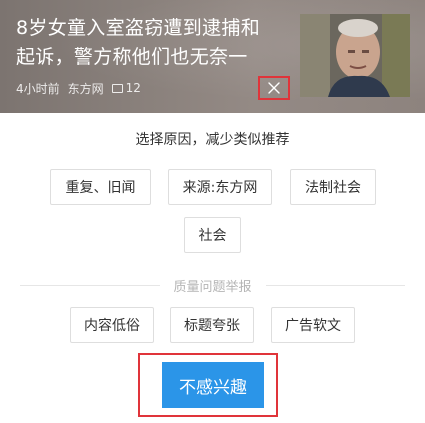 This screenshot has width=425, height=423. I want to click on quality-report-divider: 质量问题举报, so click(213, 285).